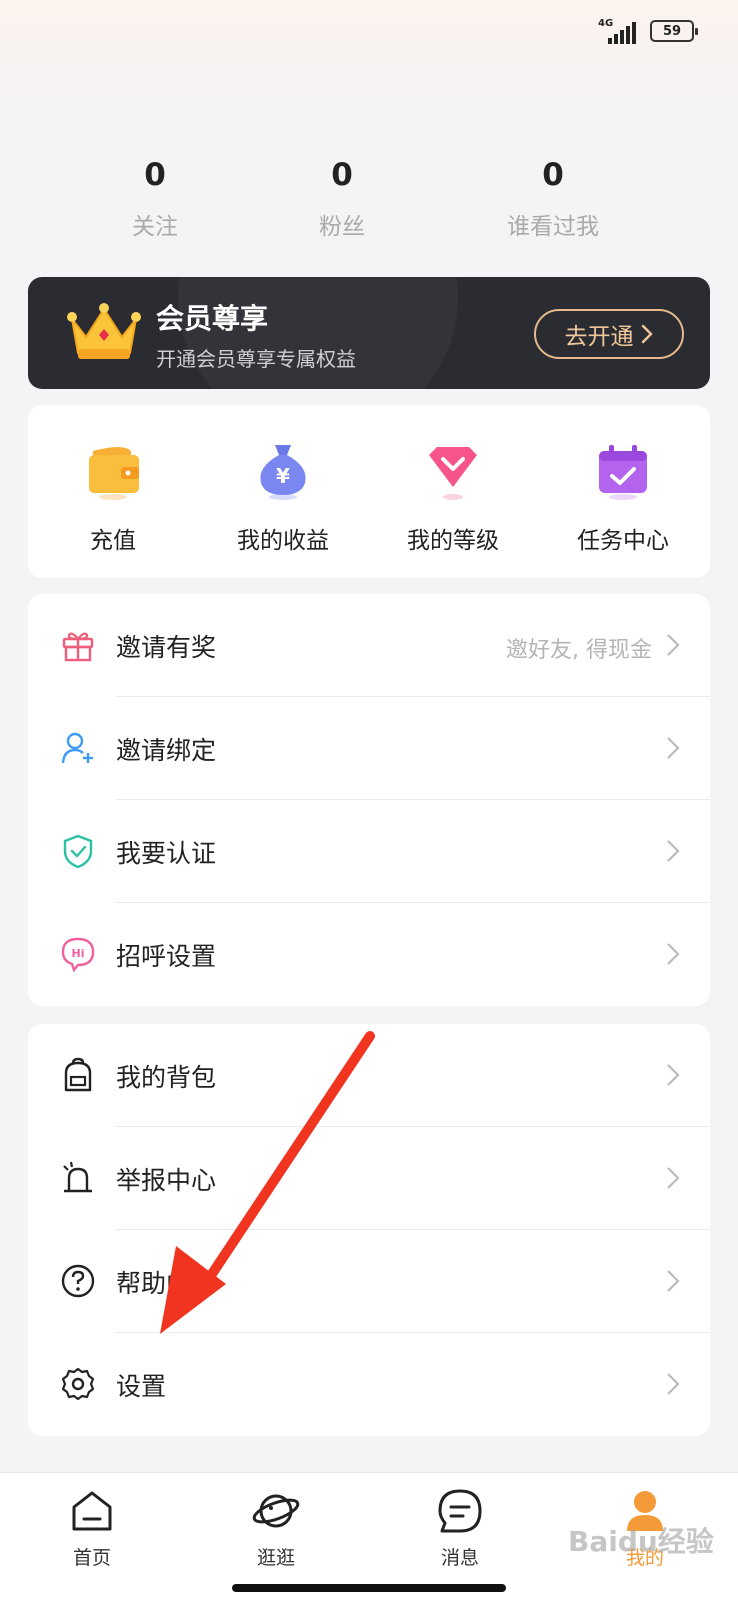  I want to click on stat-visitors: 0 谁看过我, so click(553, 200).